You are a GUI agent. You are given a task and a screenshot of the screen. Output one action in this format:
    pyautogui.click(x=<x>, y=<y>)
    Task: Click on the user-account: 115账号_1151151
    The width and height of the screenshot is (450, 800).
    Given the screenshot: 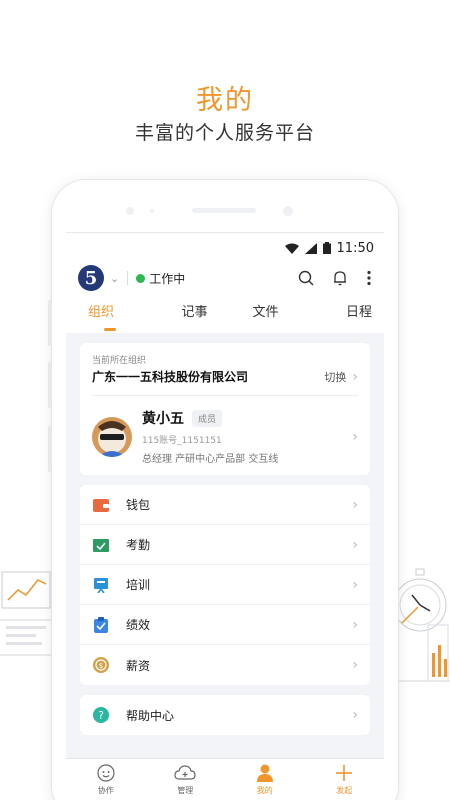 What is the action you would take?
    pyautogui.click(x=182, y=441)
    